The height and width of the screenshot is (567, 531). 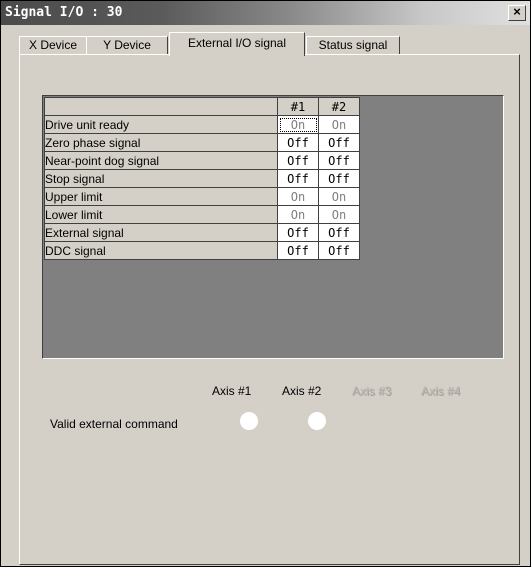 What do you see at coordinates (161, 106) in the screenshot?
I see `header-corner` at bounding box center [161, 106].